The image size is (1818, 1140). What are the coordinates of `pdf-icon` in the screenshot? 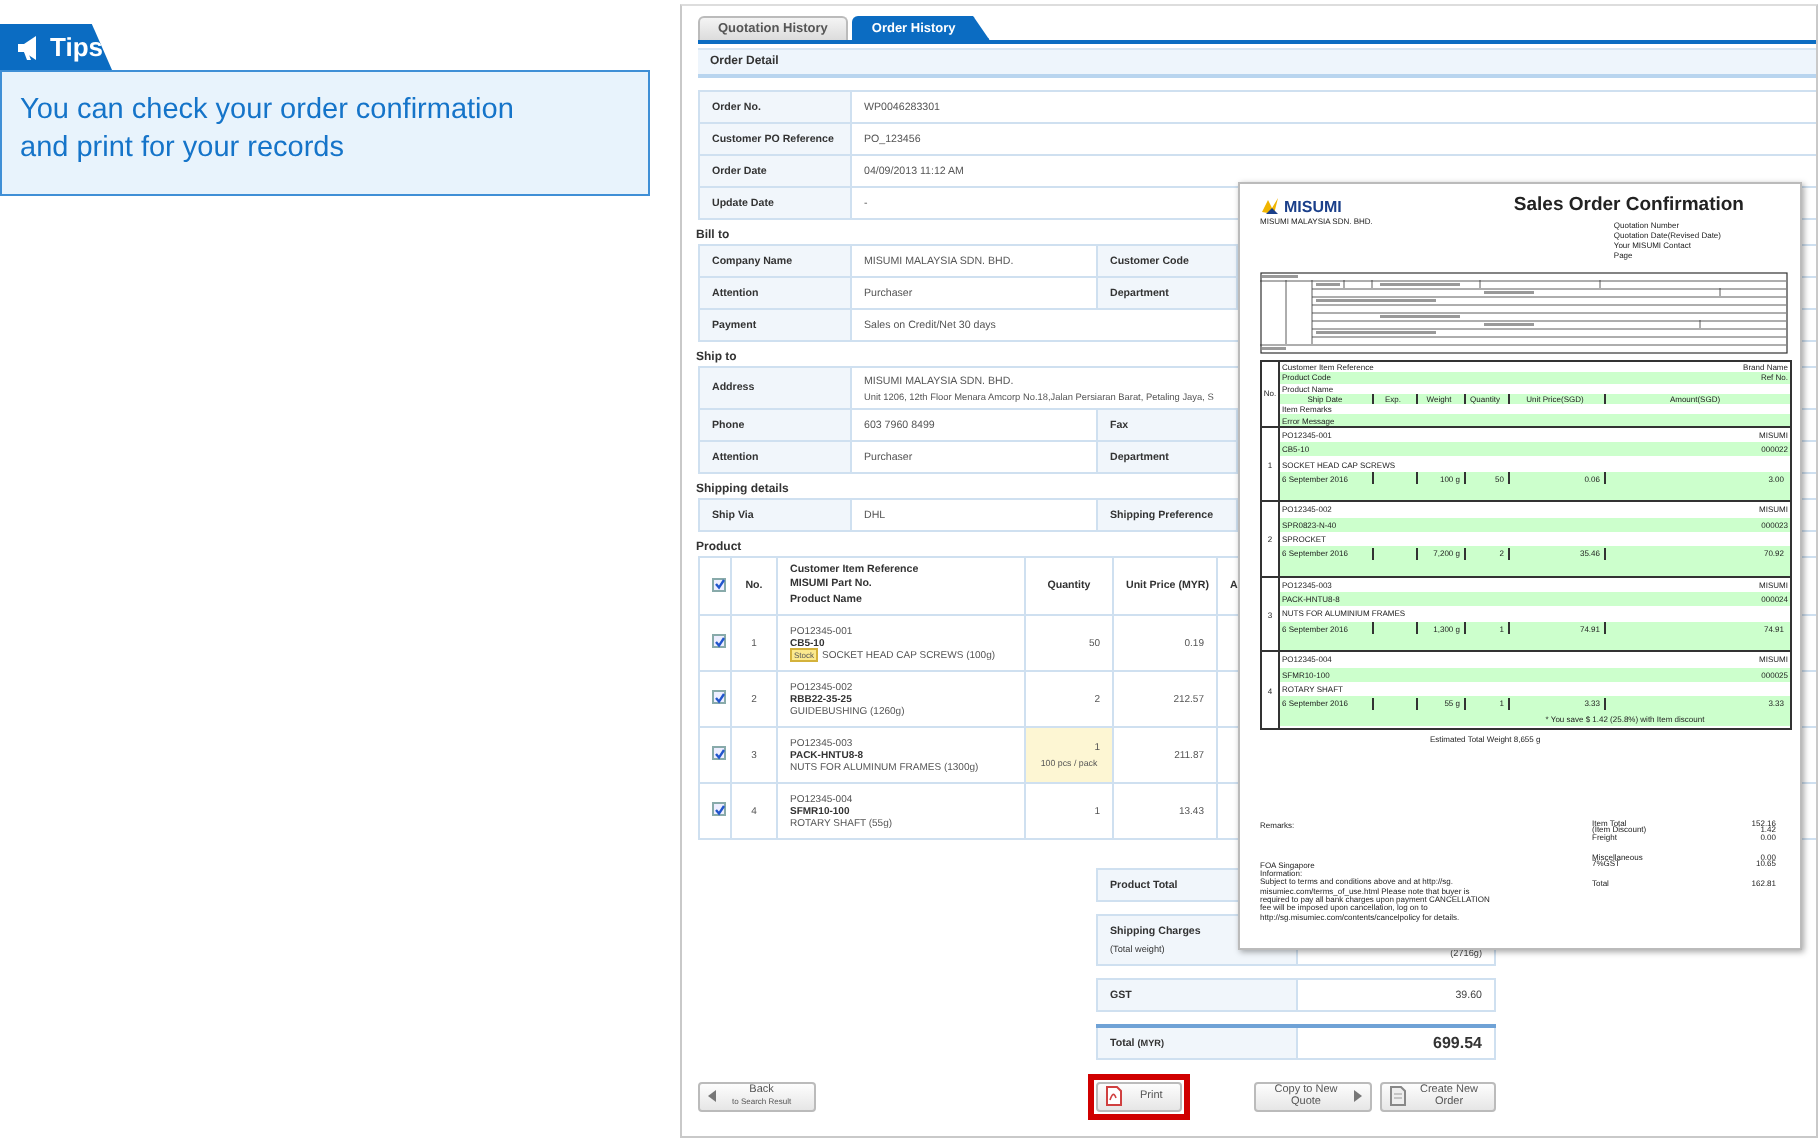 It's located at (1114, 1096).